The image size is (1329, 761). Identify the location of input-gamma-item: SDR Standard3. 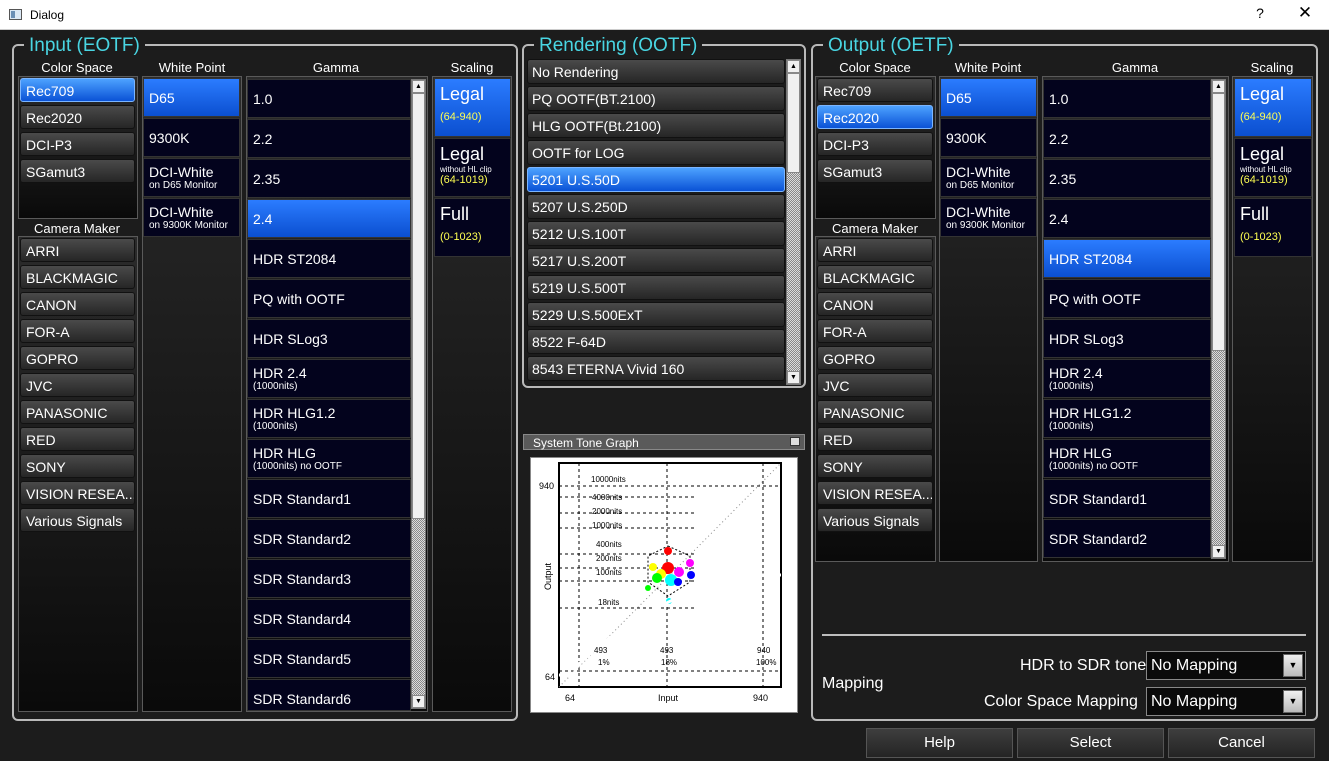
(329, 578).